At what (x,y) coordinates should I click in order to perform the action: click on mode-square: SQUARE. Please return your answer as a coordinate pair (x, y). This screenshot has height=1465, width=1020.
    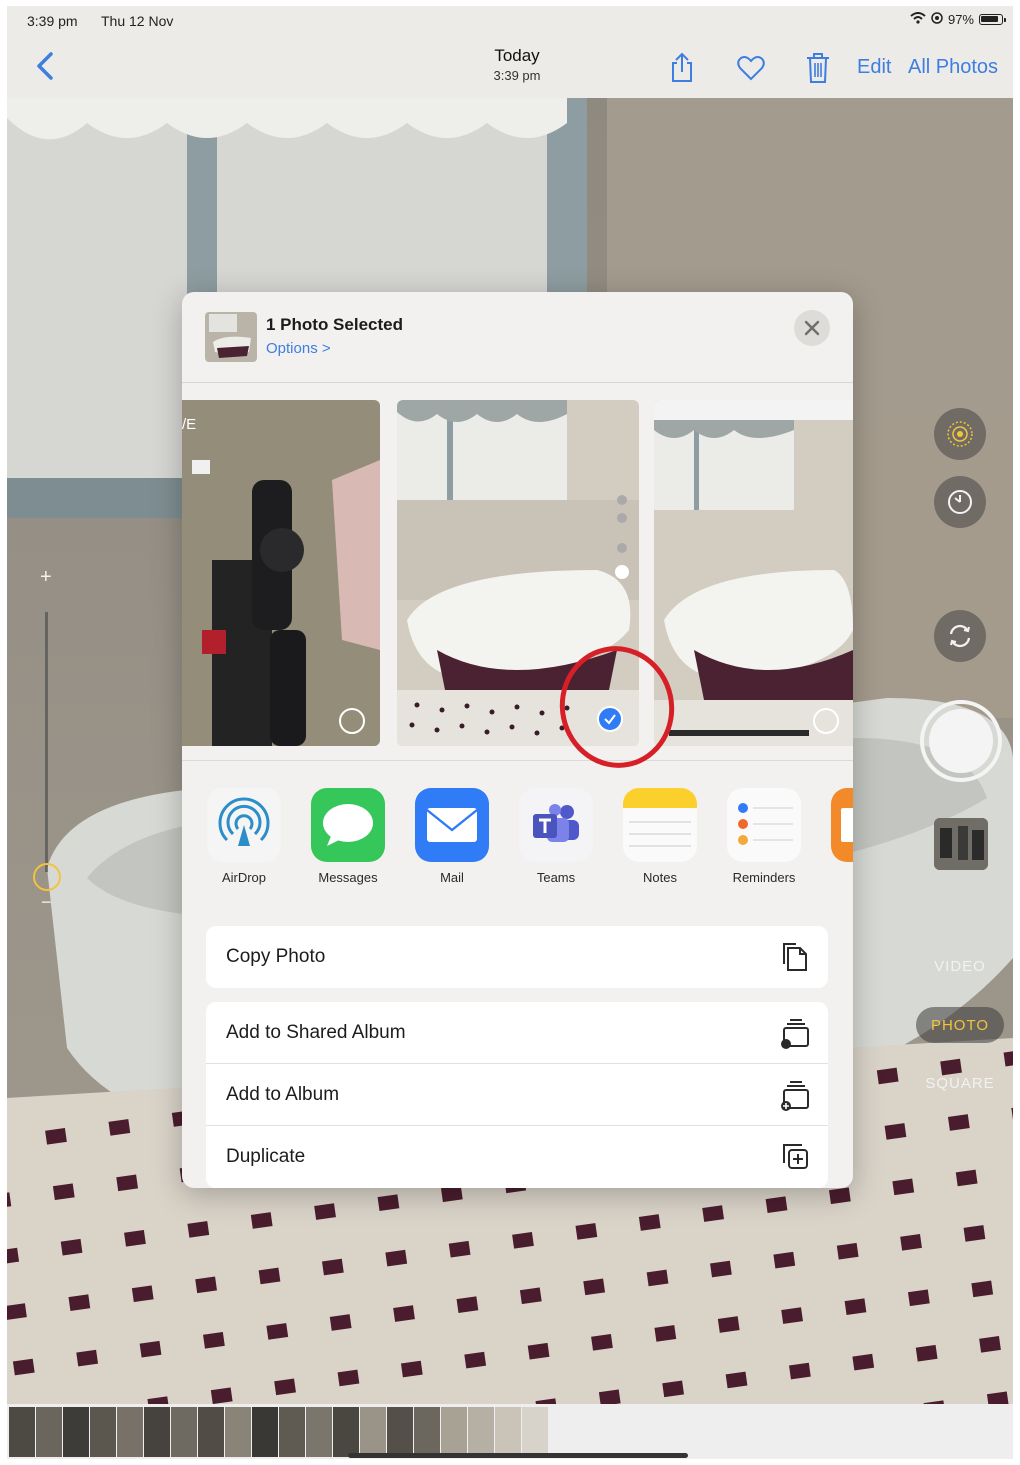
    Looking at the image, I should click on (960, 1083).